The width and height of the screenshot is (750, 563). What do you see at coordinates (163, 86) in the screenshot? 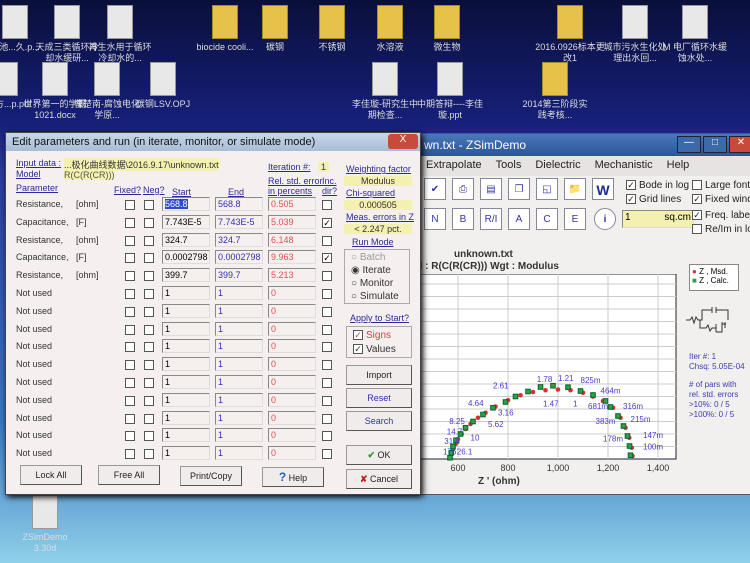
I see `desktop-icon: 碳钢LSV.OPJ` at bounding box center [163, 86].